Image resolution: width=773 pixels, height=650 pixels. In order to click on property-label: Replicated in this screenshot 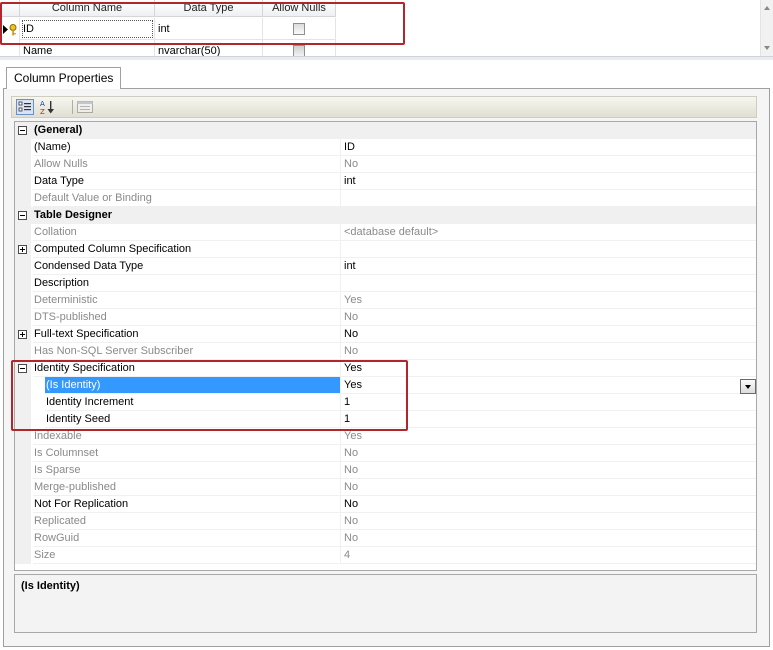, I will do `click(186, 521)`.